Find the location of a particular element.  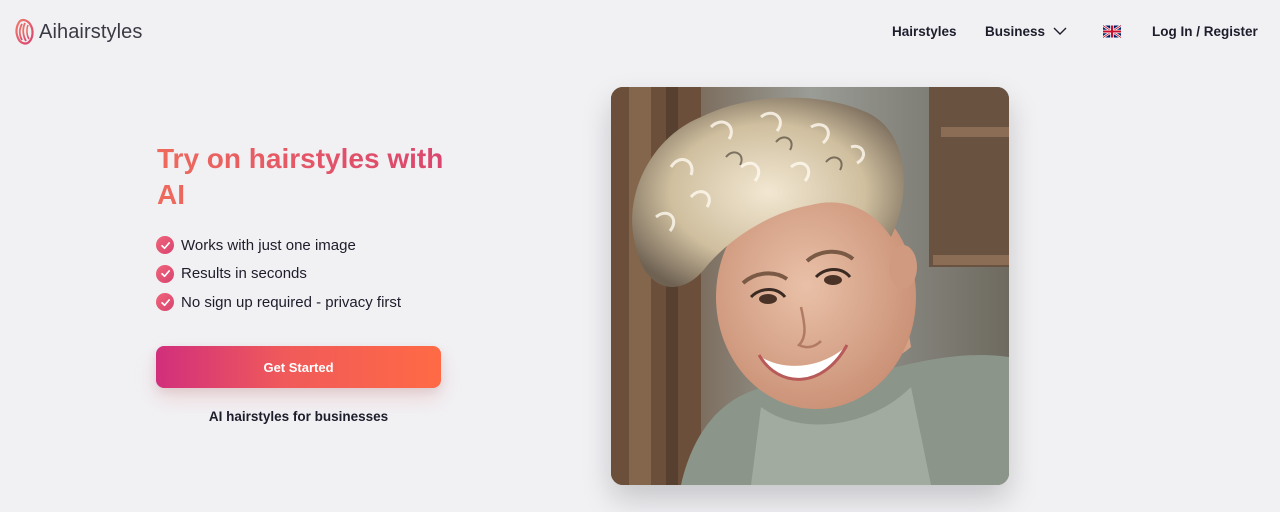

nav-business-label: Business is located at coordinates (1015, 31).